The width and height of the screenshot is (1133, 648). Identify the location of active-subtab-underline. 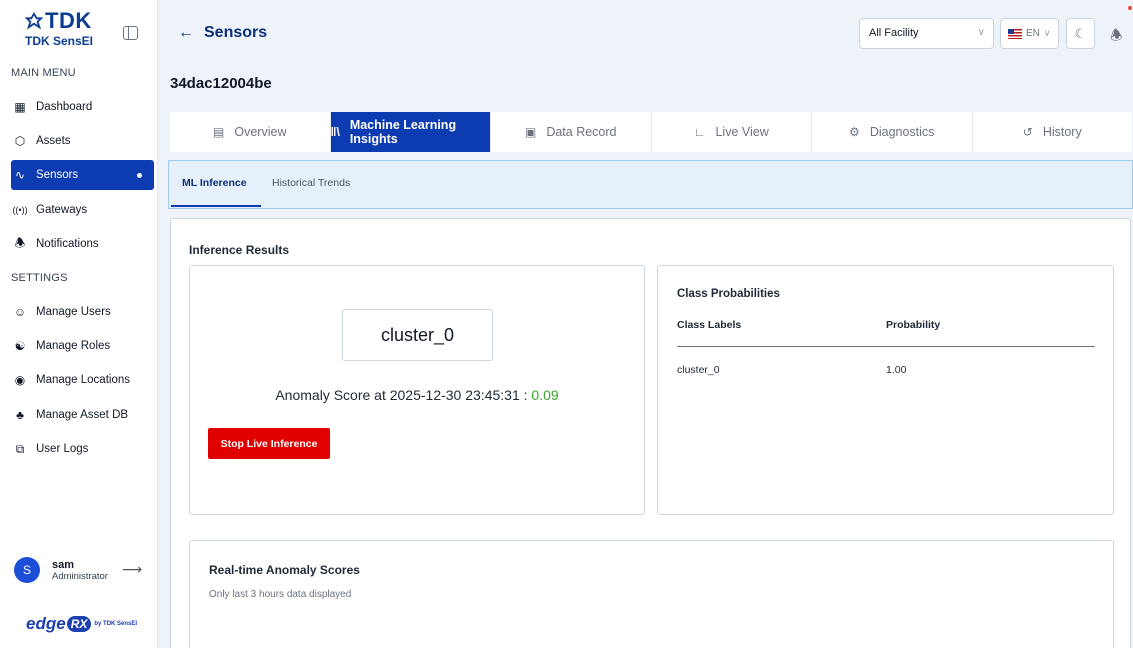
(216, 206).